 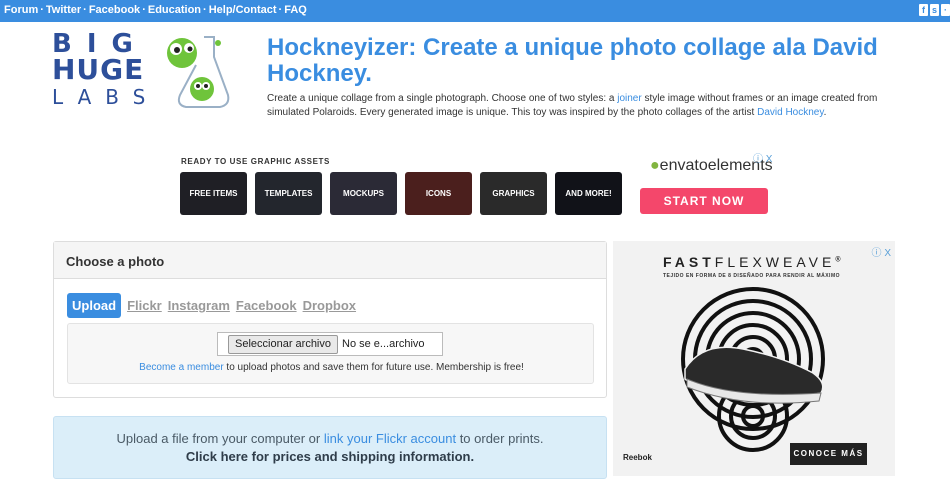 What do you see at coordinates (243, 10) in the screenshot?
I see `nav-link-help-contact: Help/Contact` at bounding box center [243, 10].